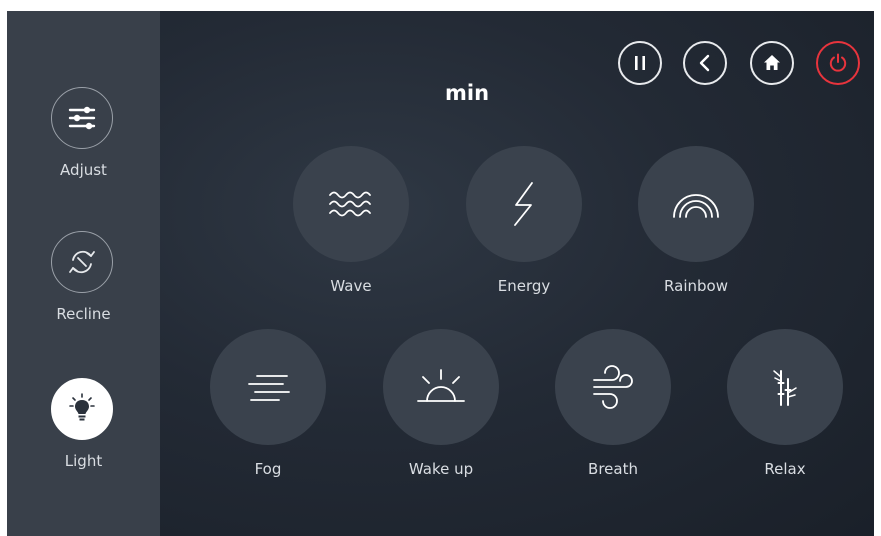  What do you see at coordinates (785, 469) in the screenshot?
I see `mode-label: Relax` at bounding box center [785, 469].